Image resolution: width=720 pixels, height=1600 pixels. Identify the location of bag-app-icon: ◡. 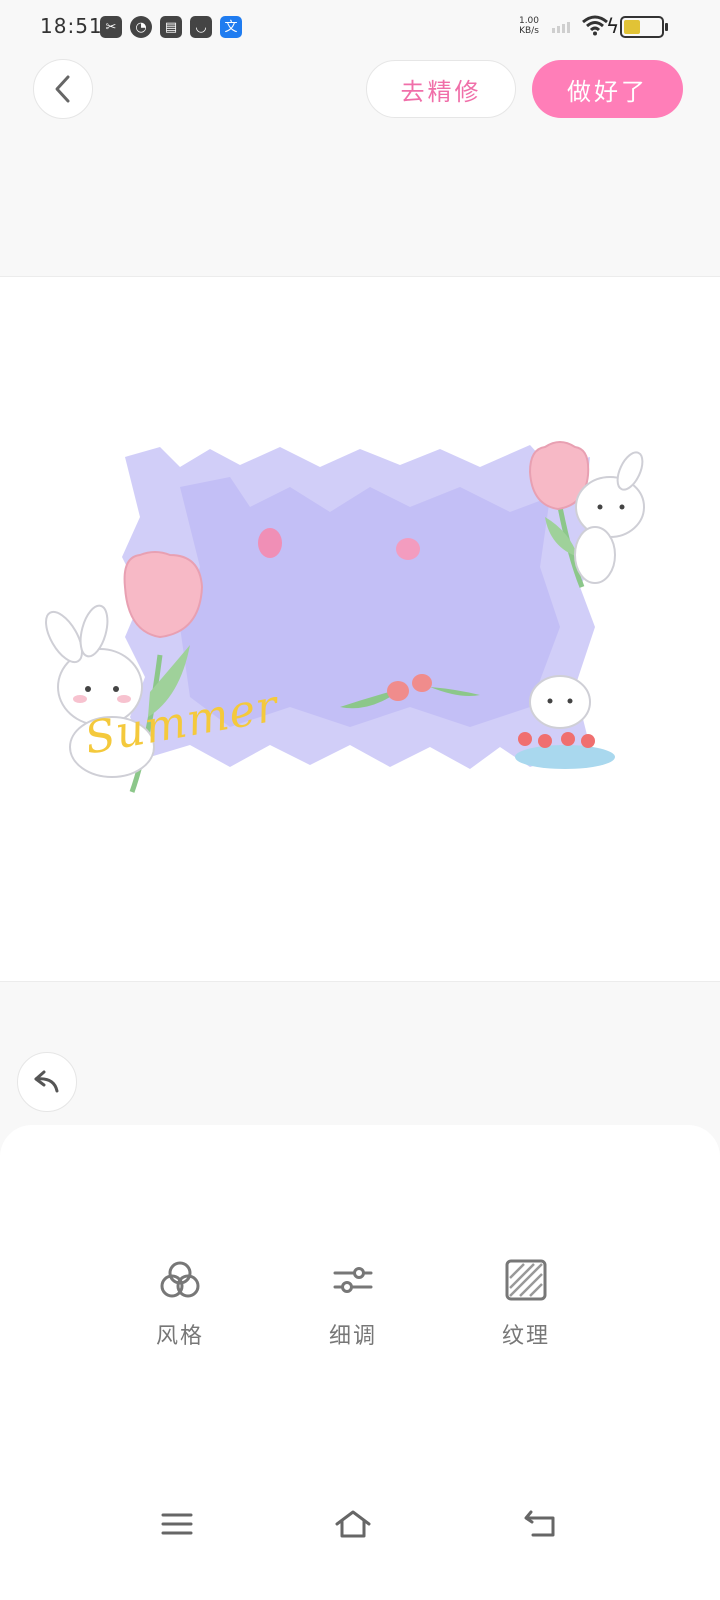
(201, 27).